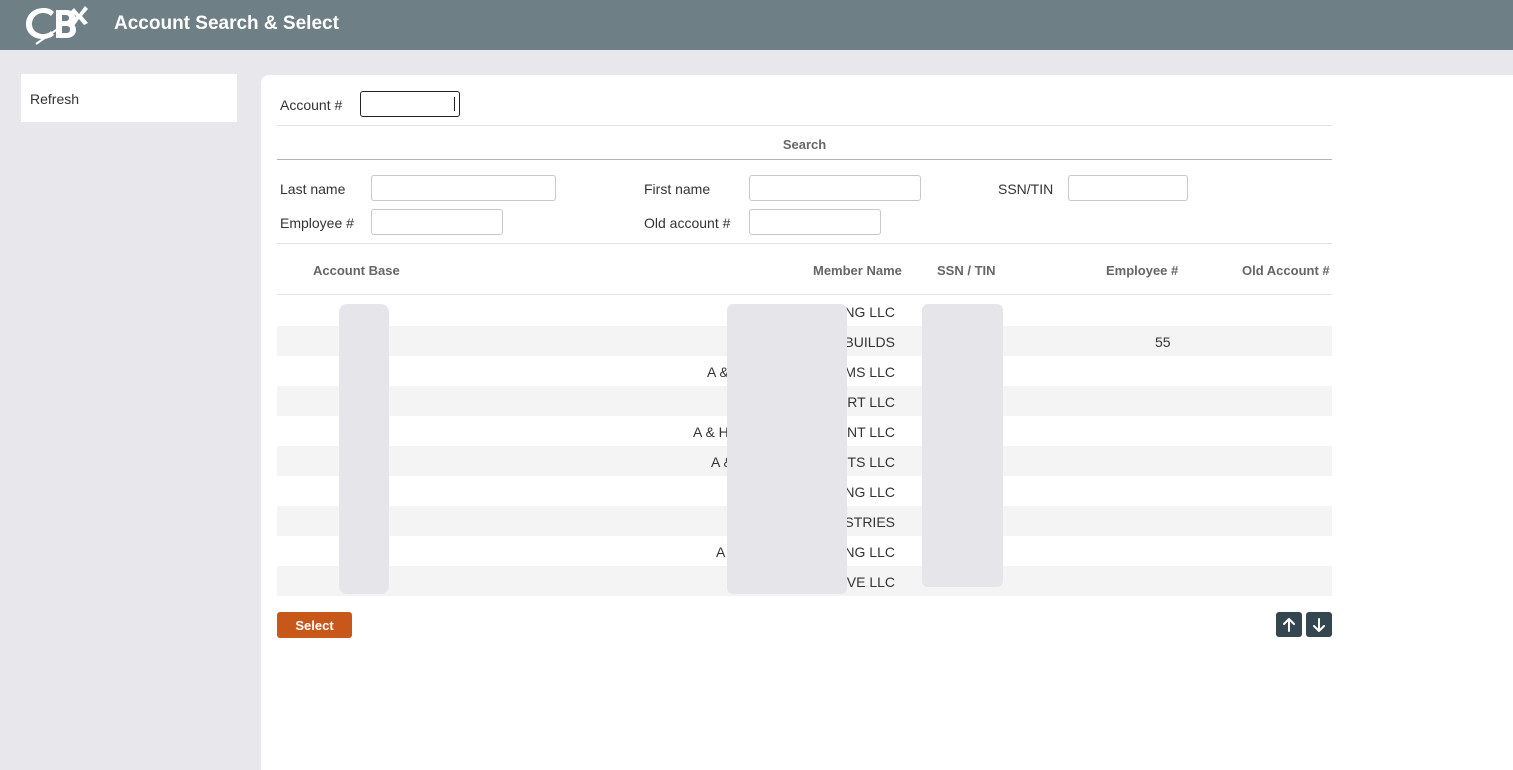 The width and height of the screenshot is (1513, 770). Describe the element at coordinates (1128, 188) in the screenshot. I see `ssn-tin-input` at that location.